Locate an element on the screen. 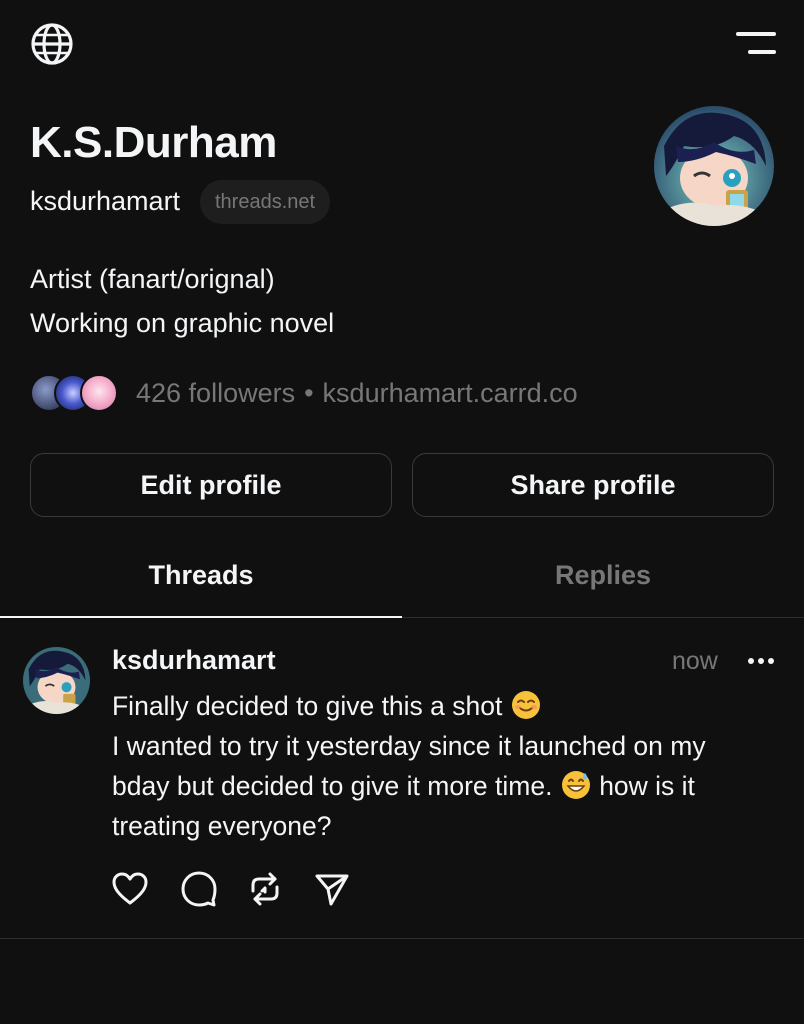  post-timestamp: now is located at coordinates (695, 661).